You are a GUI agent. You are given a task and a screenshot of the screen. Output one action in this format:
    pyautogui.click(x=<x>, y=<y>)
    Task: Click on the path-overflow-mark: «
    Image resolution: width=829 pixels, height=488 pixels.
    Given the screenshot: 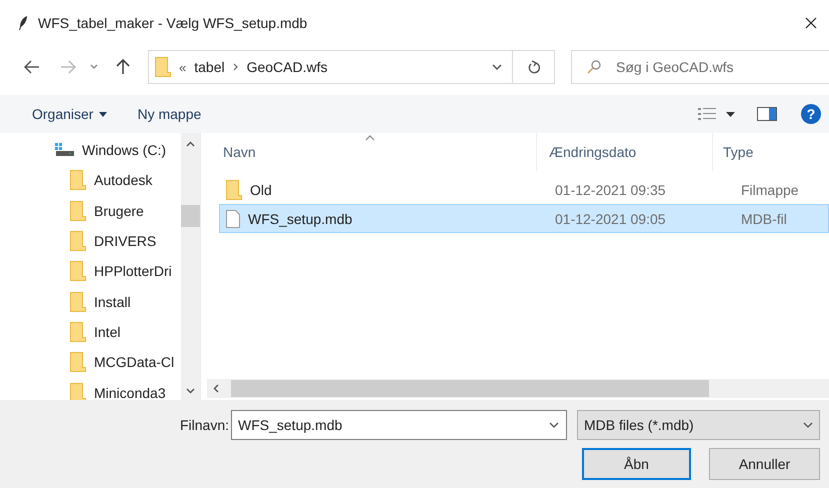 What is the action you would take?
    pyautogui.click(x=182, y=67)
    